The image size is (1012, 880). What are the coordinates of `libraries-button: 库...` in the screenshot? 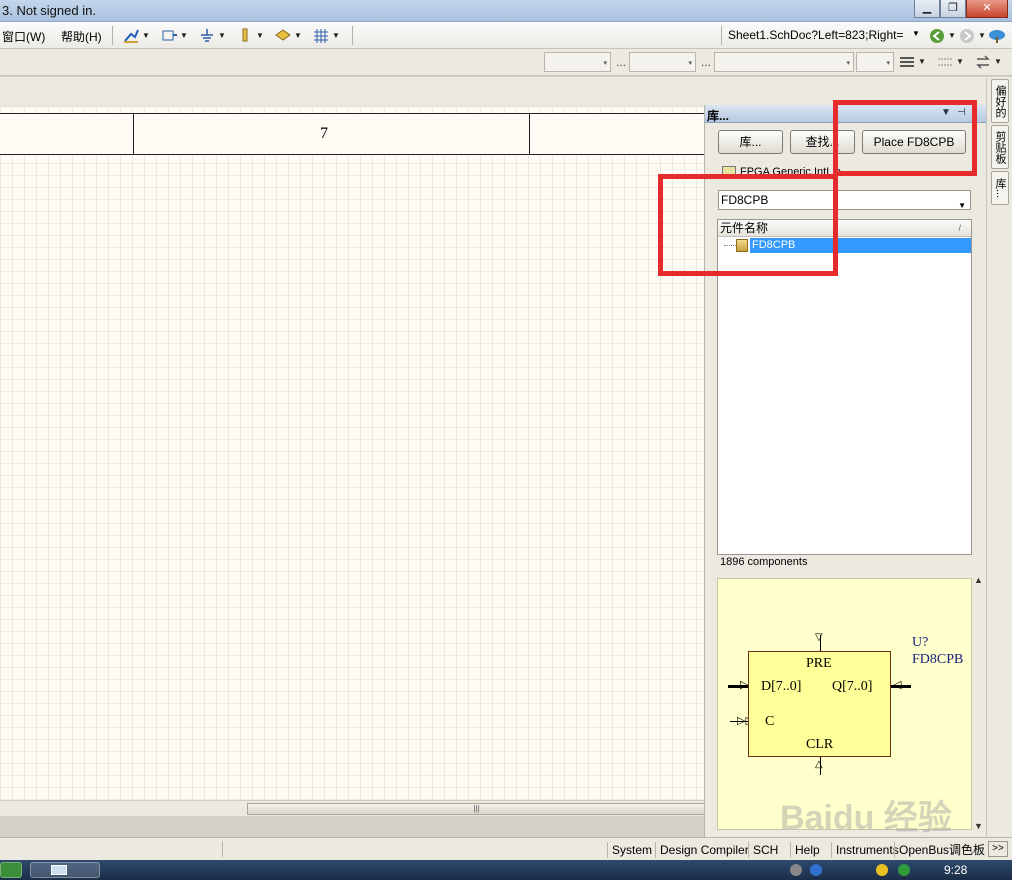 It's located at (750, 142).